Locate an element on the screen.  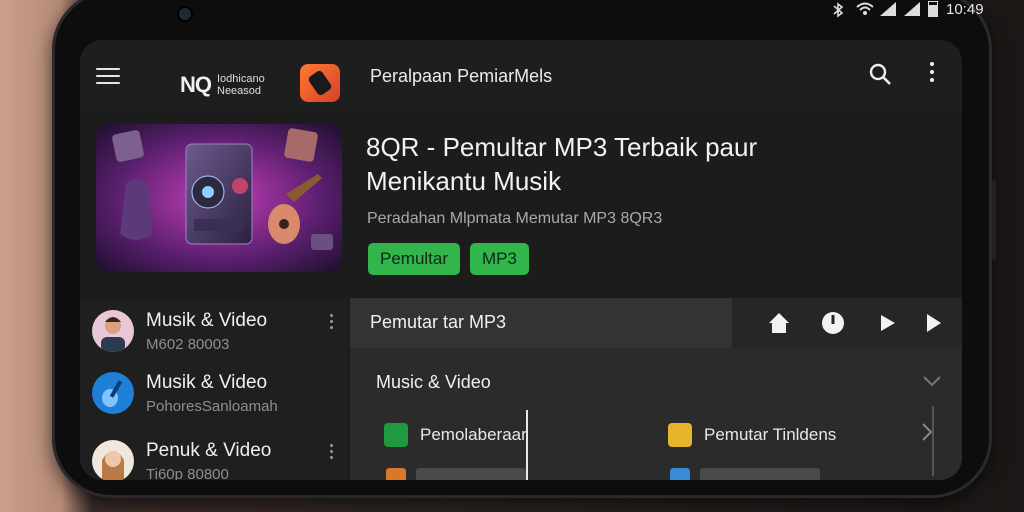
player-header: Pemutar tar MP3 is located at coordinates (541, 323).